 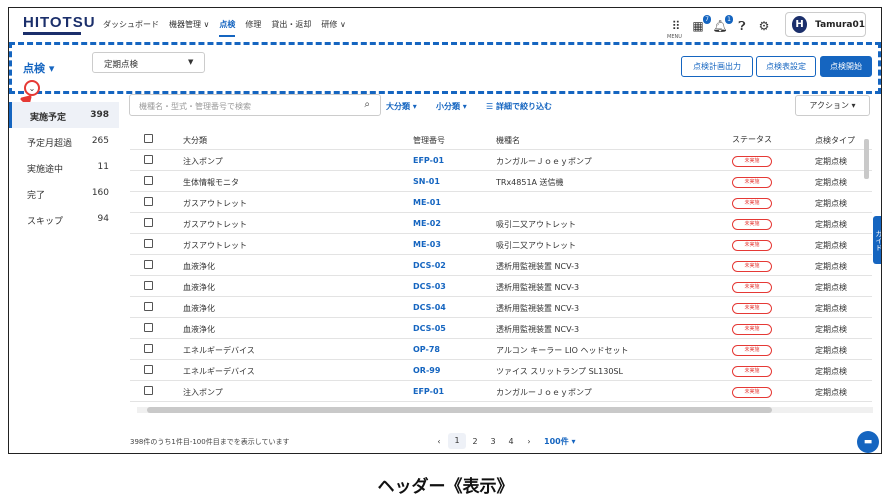 I want to click on user-menu-button: H Tamura01, so click(x=825, y=24).